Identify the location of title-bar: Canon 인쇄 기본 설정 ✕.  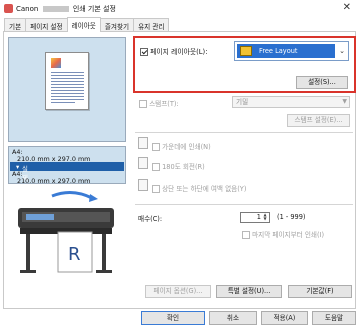
(179, 8).